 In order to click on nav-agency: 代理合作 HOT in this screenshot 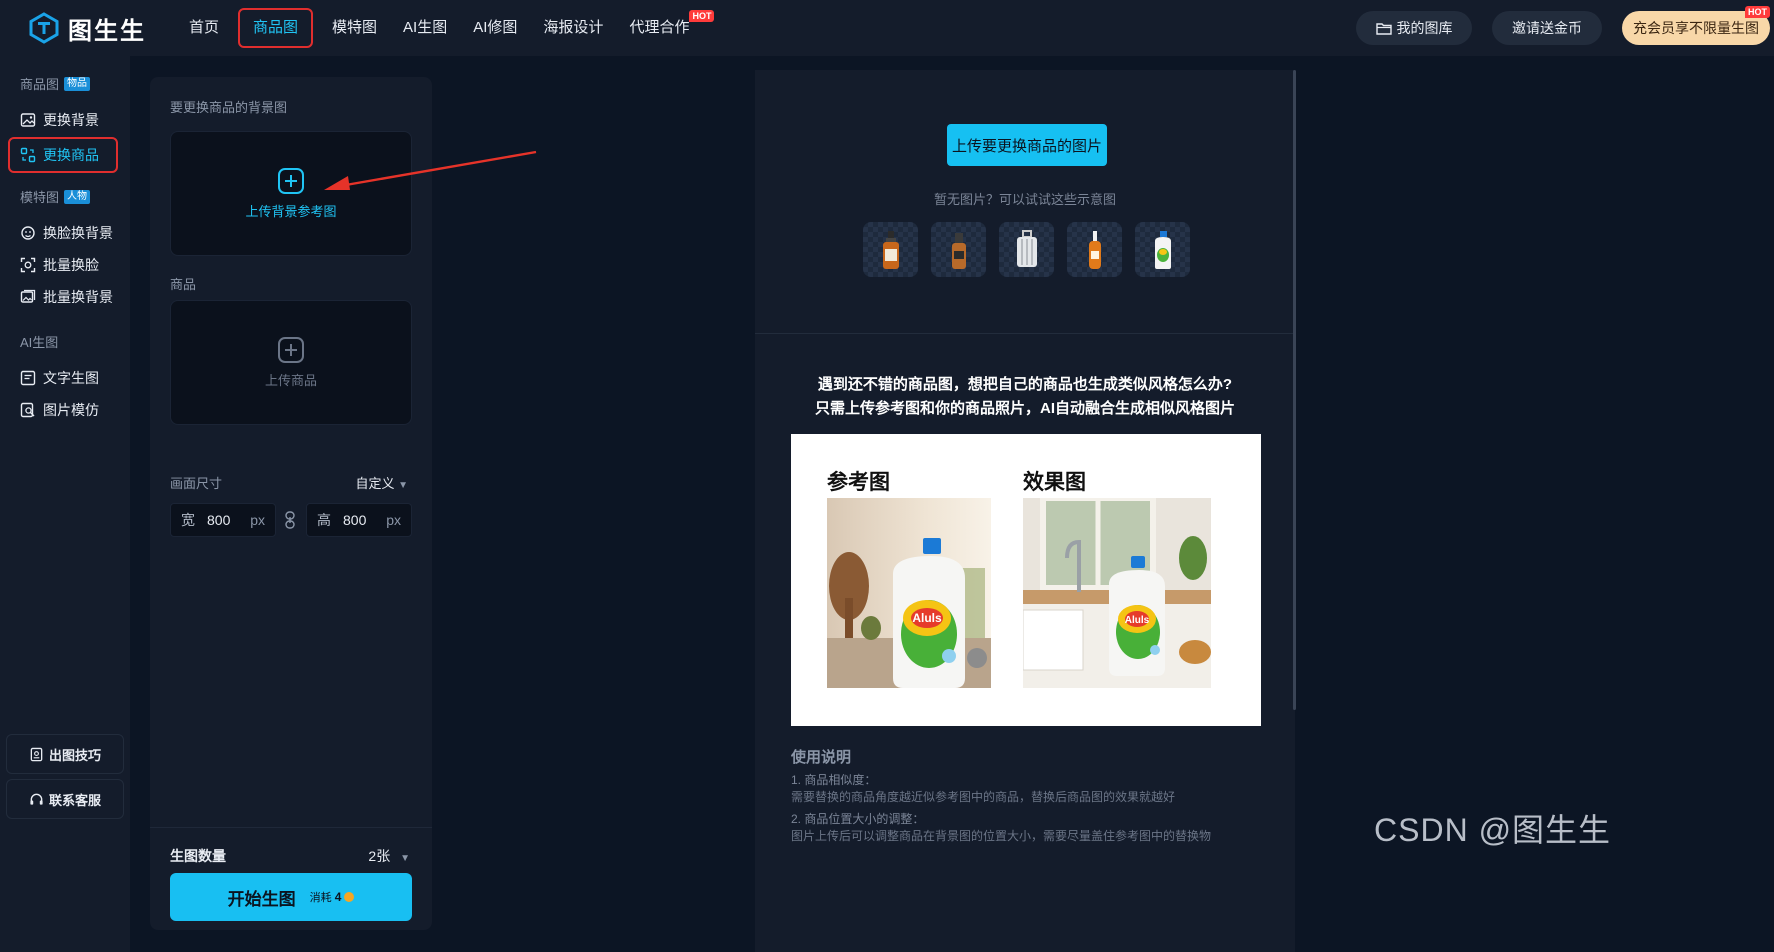, I will do `click(665, 28)`.